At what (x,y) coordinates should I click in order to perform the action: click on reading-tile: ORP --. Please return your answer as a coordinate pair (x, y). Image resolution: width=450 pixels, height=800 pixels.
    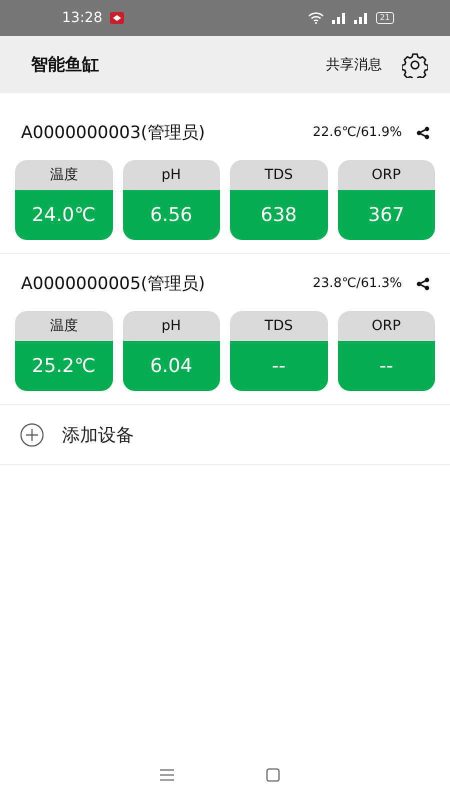
    Looking at the image, I should click on (386, 351).